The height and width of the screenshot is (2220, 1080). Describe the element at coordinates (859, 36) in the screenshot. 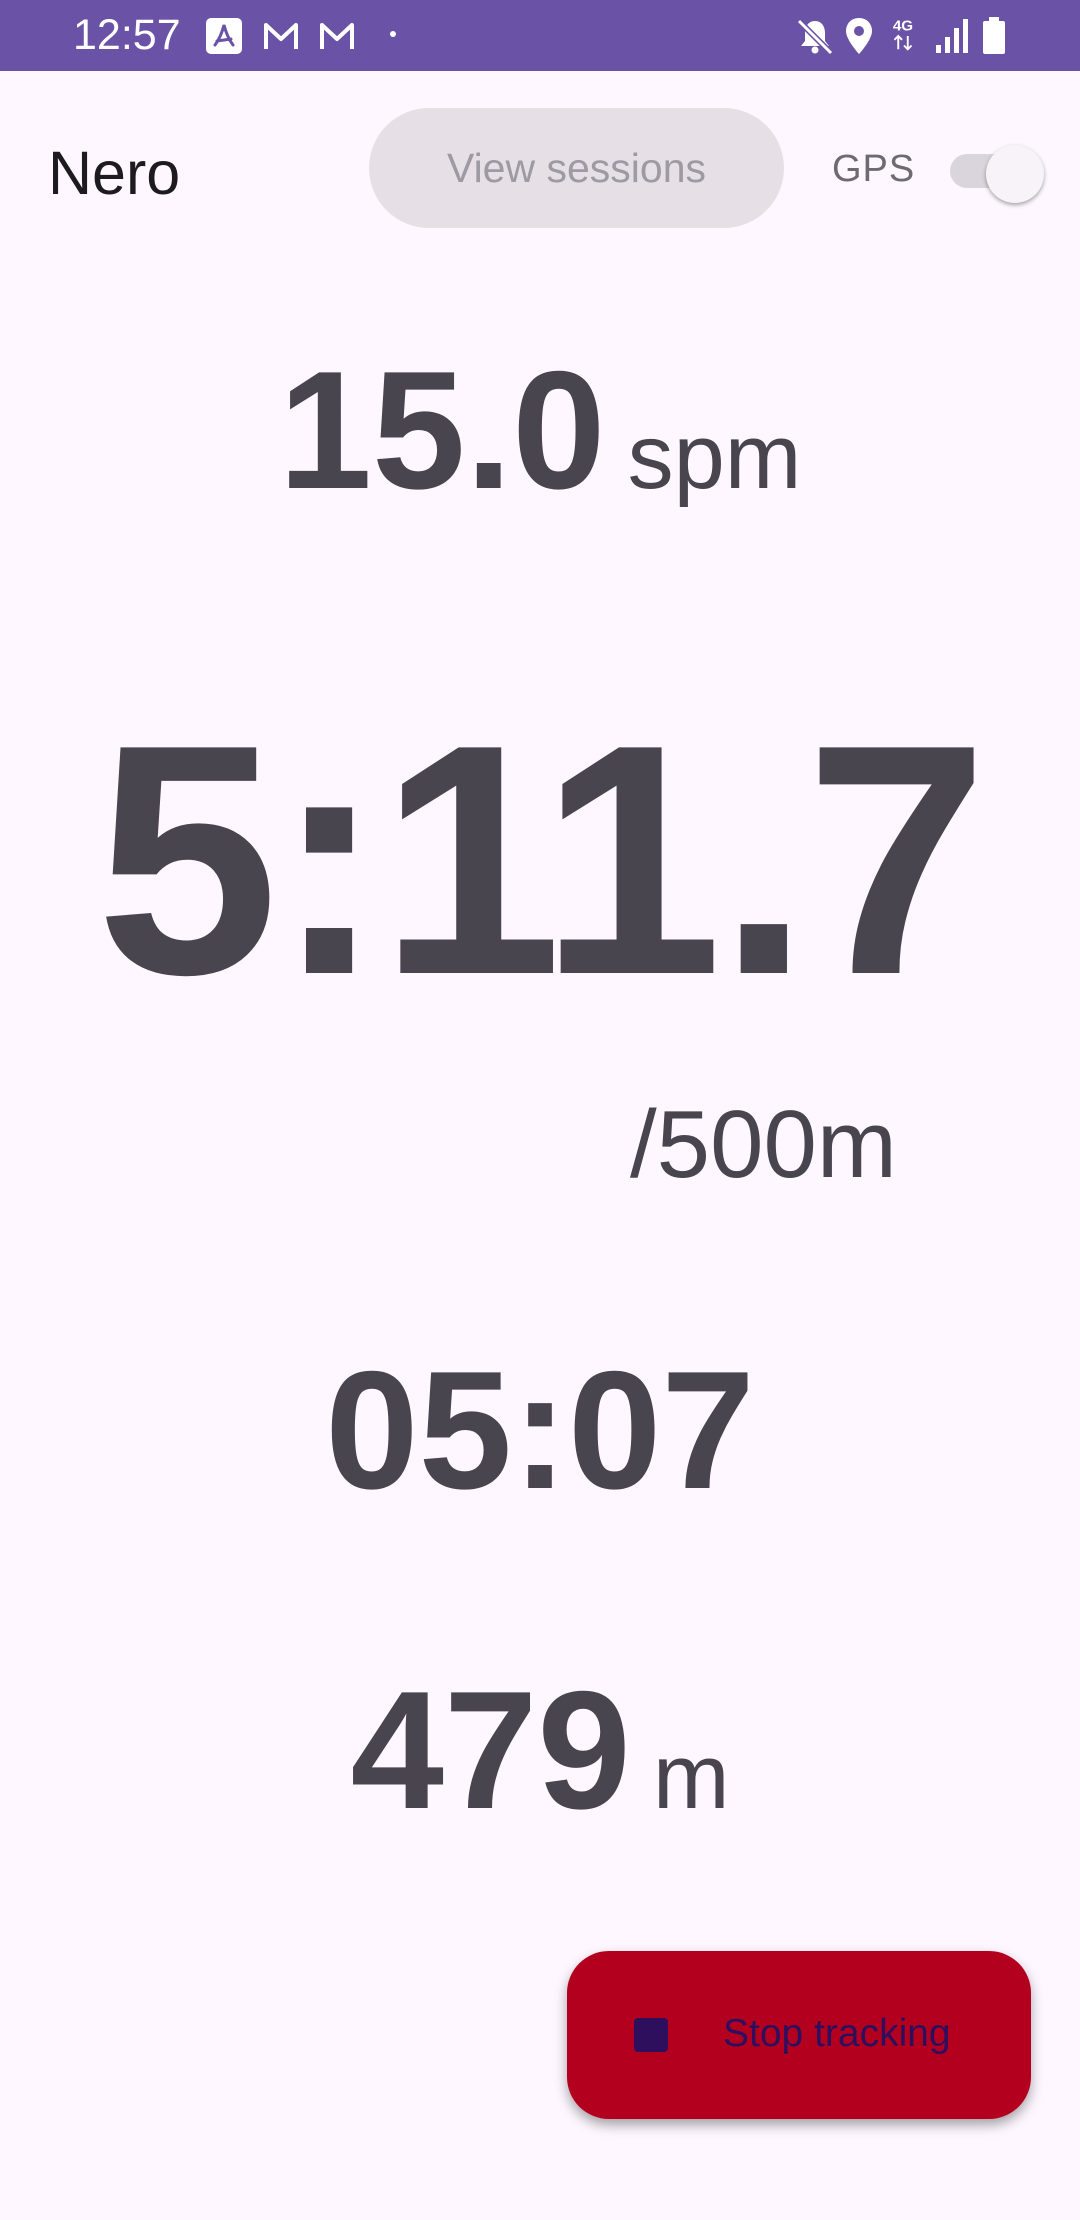

I see `location-icon` at that location.